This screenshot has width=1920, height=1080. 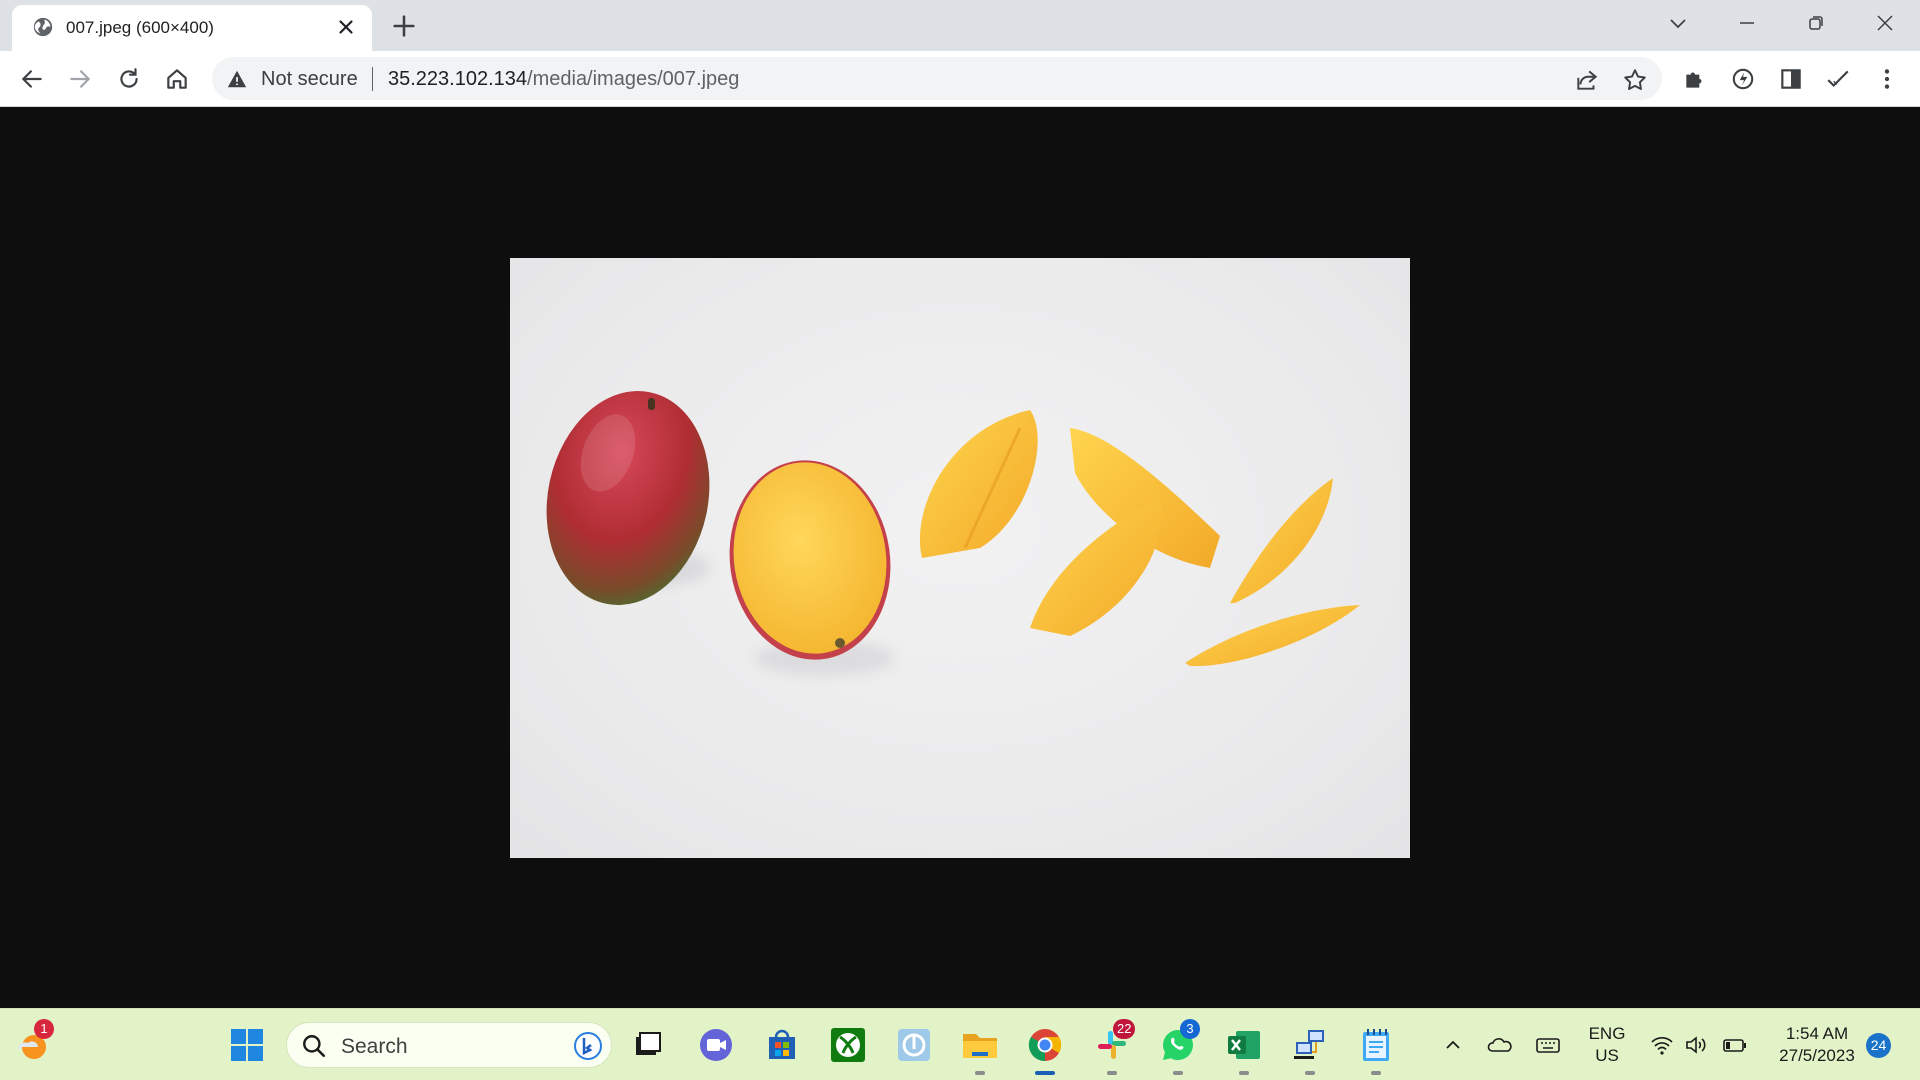 What do you see at coordinates (1817, 1045) in the screenshot?
I see `clock: 1:54 AM 27/5/2023` at bounding box center [1817, 1045].